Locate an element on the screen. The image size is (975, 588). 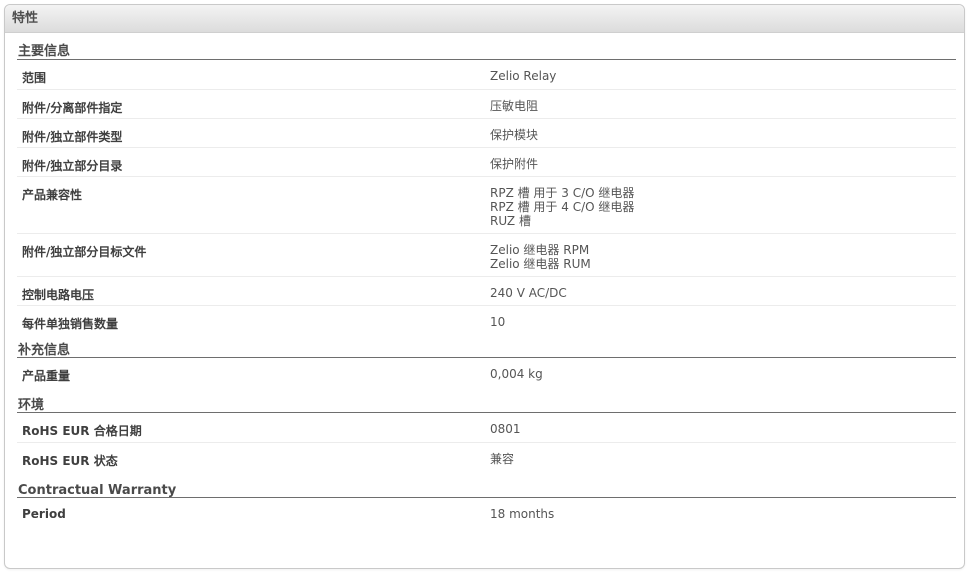
table-row: RoHS EUR 合格日期 0801 is located at coordinates (486, 428).